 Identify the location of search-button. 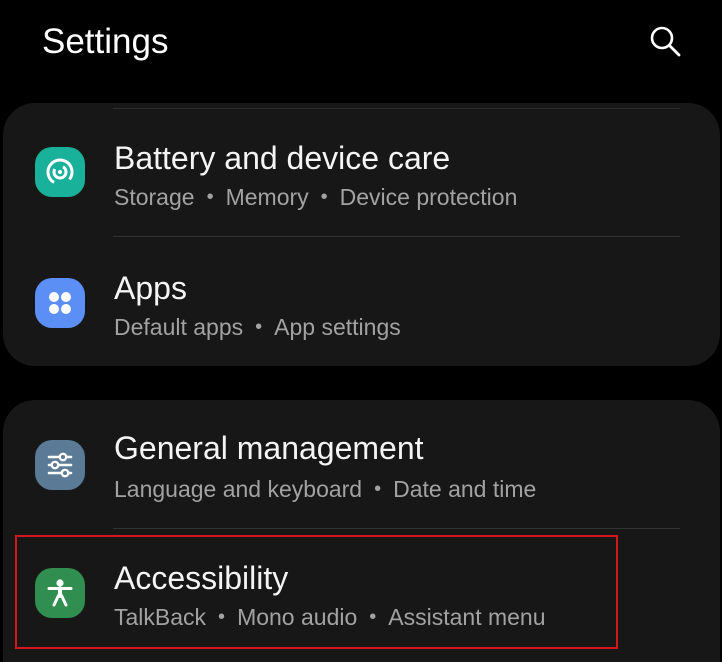
(665, 41).